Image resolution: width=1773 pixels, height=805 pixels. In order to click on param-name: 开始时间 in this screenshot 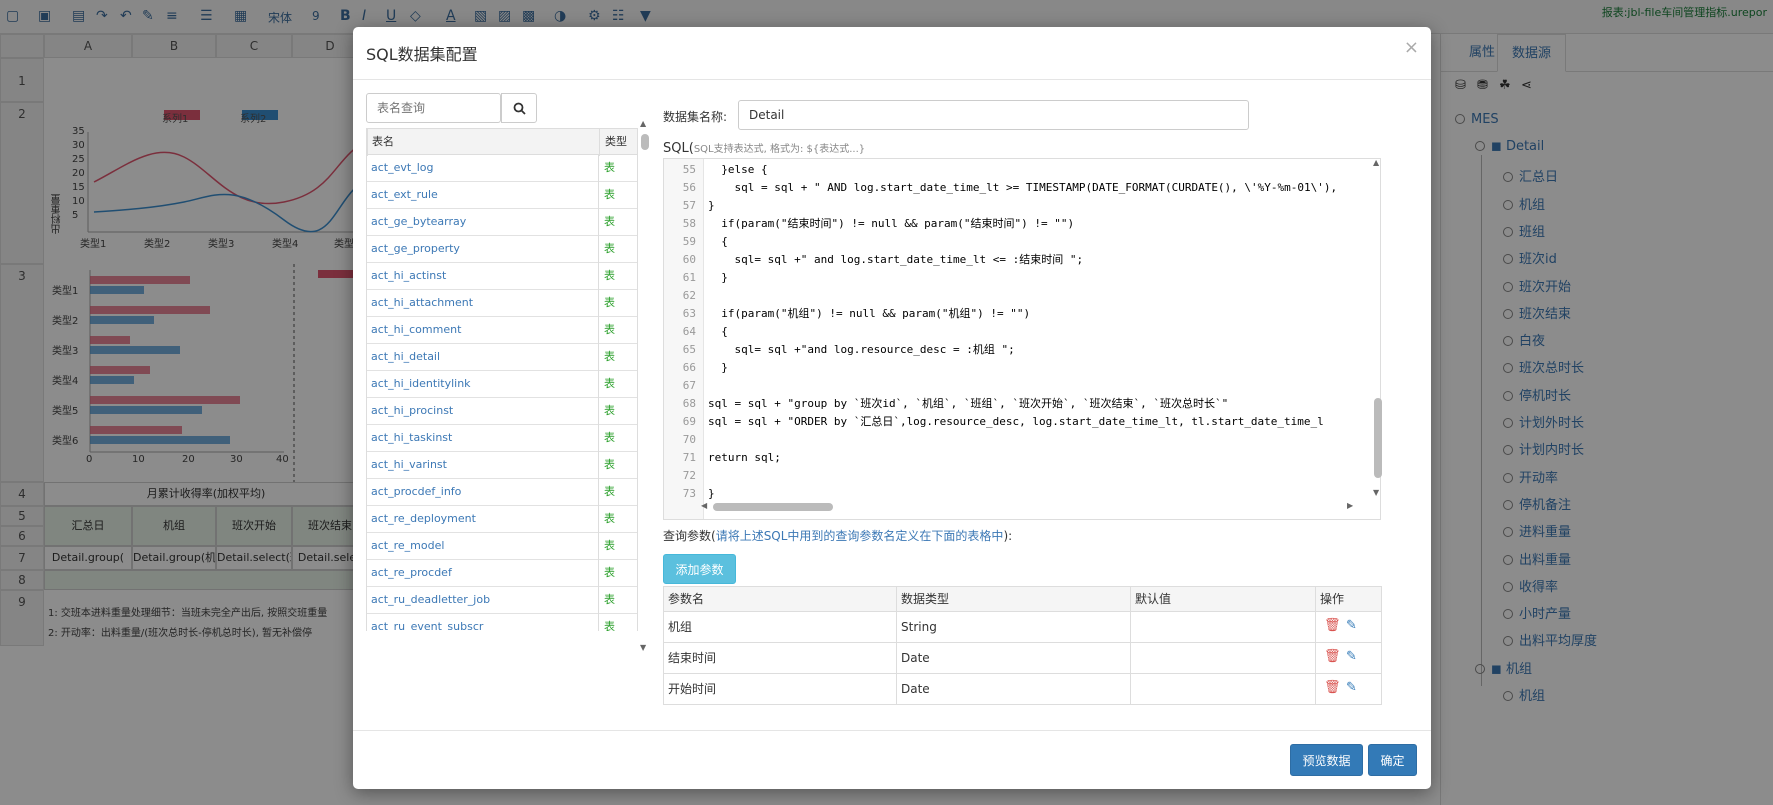, I will do `click(779, 689)`.